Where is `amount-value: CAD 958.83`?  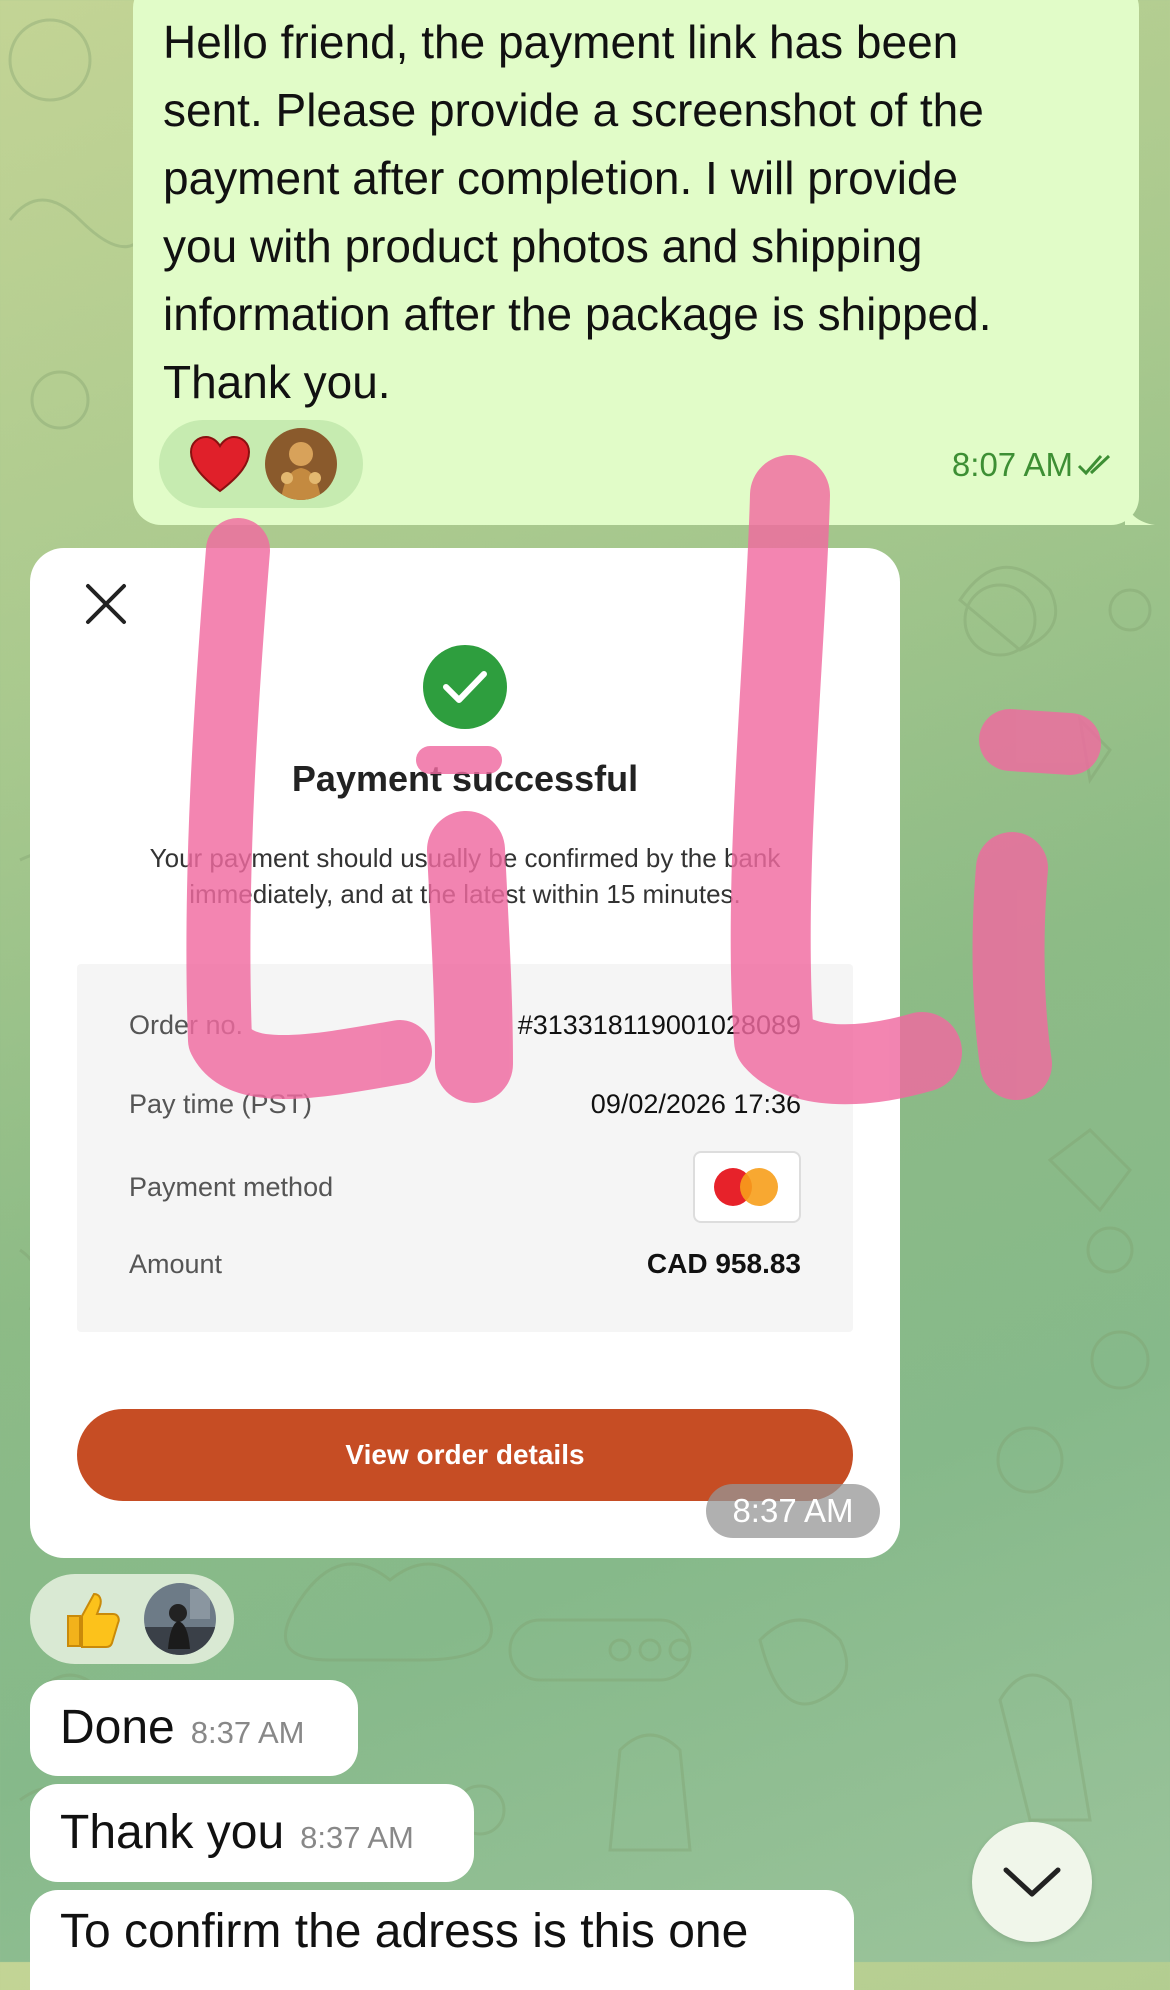
amount-value: CAD 958.83 is located at coordinates (723, 1263).